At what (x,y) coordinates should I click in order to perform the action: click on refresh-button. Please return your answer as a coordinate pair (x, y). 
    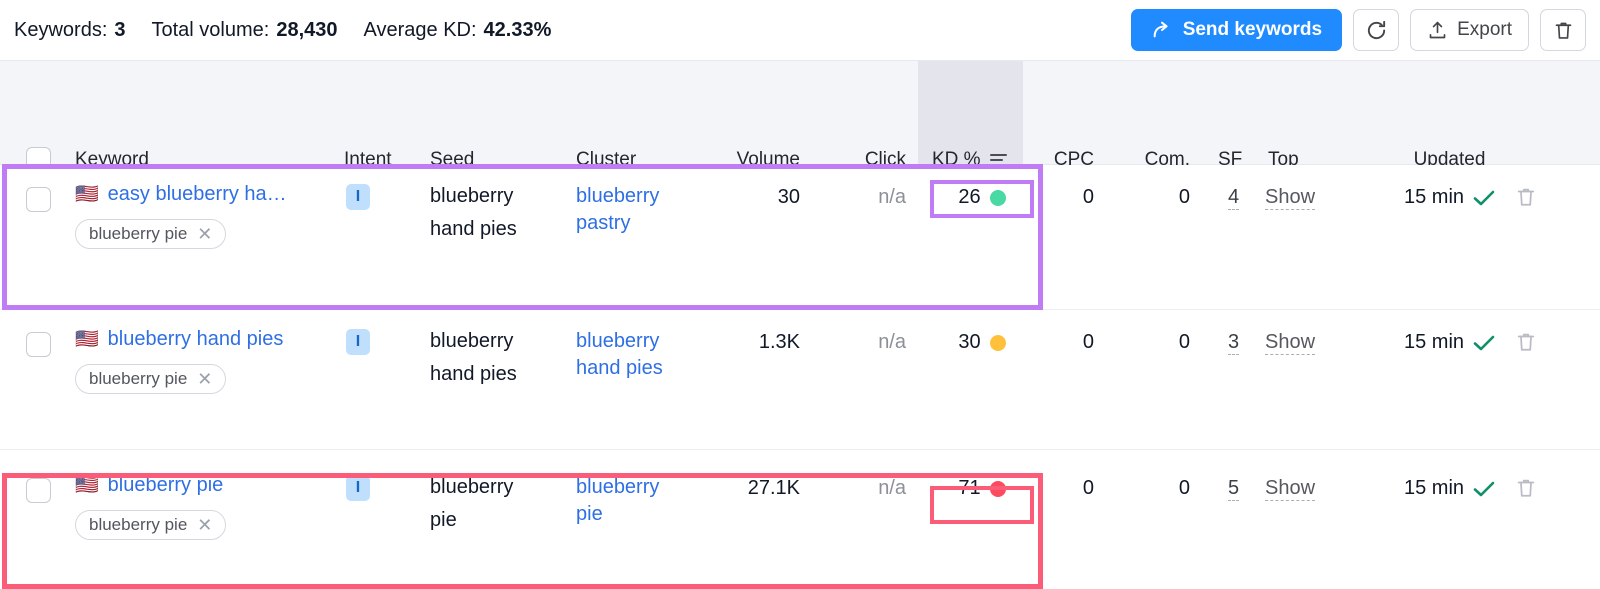
    Looking at the image, I should click on (1376, 30).